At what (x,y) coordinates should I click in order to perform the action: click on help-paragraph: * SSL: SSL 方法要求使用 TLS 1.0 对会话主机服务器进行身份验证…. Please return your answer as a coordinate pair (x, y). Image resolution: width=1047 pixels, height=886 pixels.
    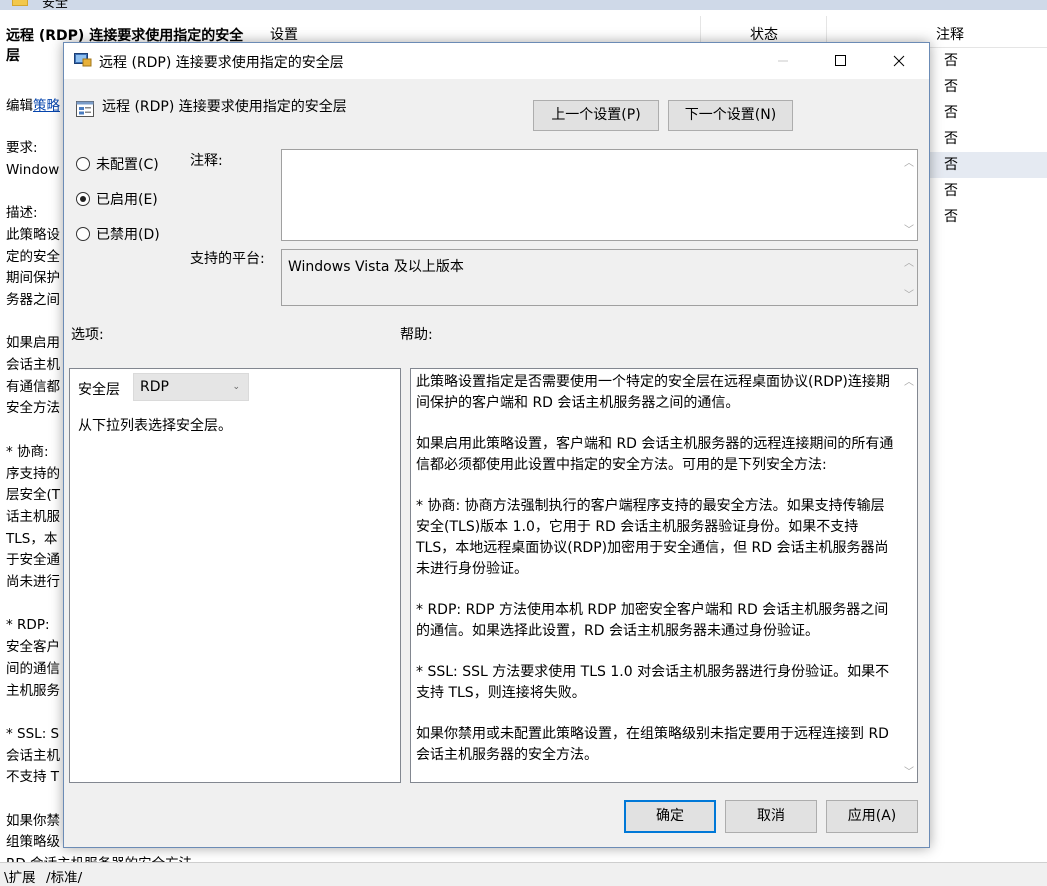
    Looking at the image, I should click on (653, 682).